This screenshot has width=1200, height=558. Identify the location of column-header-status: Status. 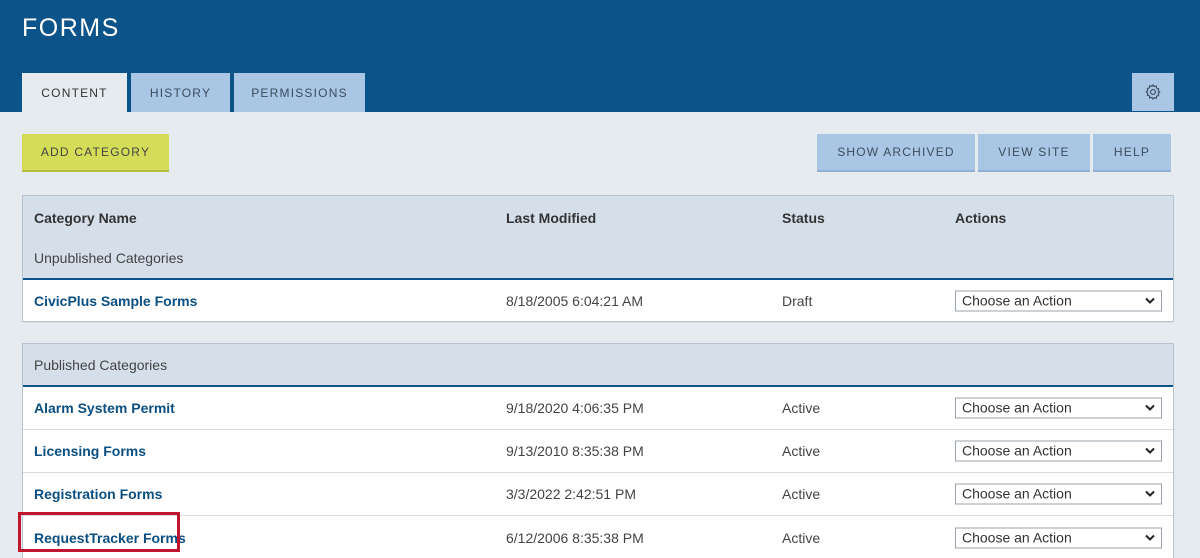
(803, 218).